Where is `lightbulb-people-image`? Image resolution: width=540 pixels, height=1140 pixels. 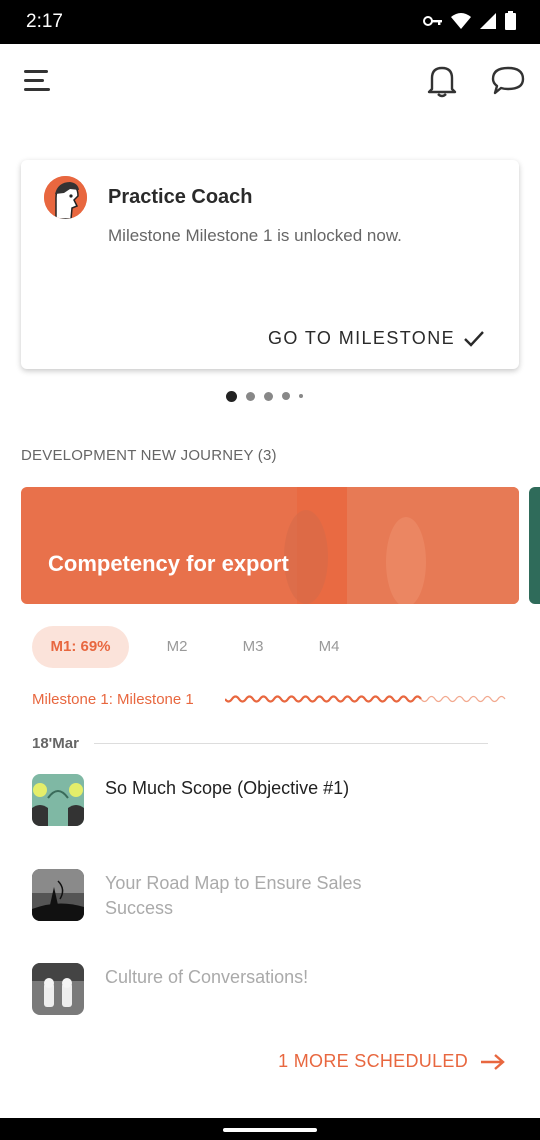
lightbulb-people-image is located at coordinates (58, 800).